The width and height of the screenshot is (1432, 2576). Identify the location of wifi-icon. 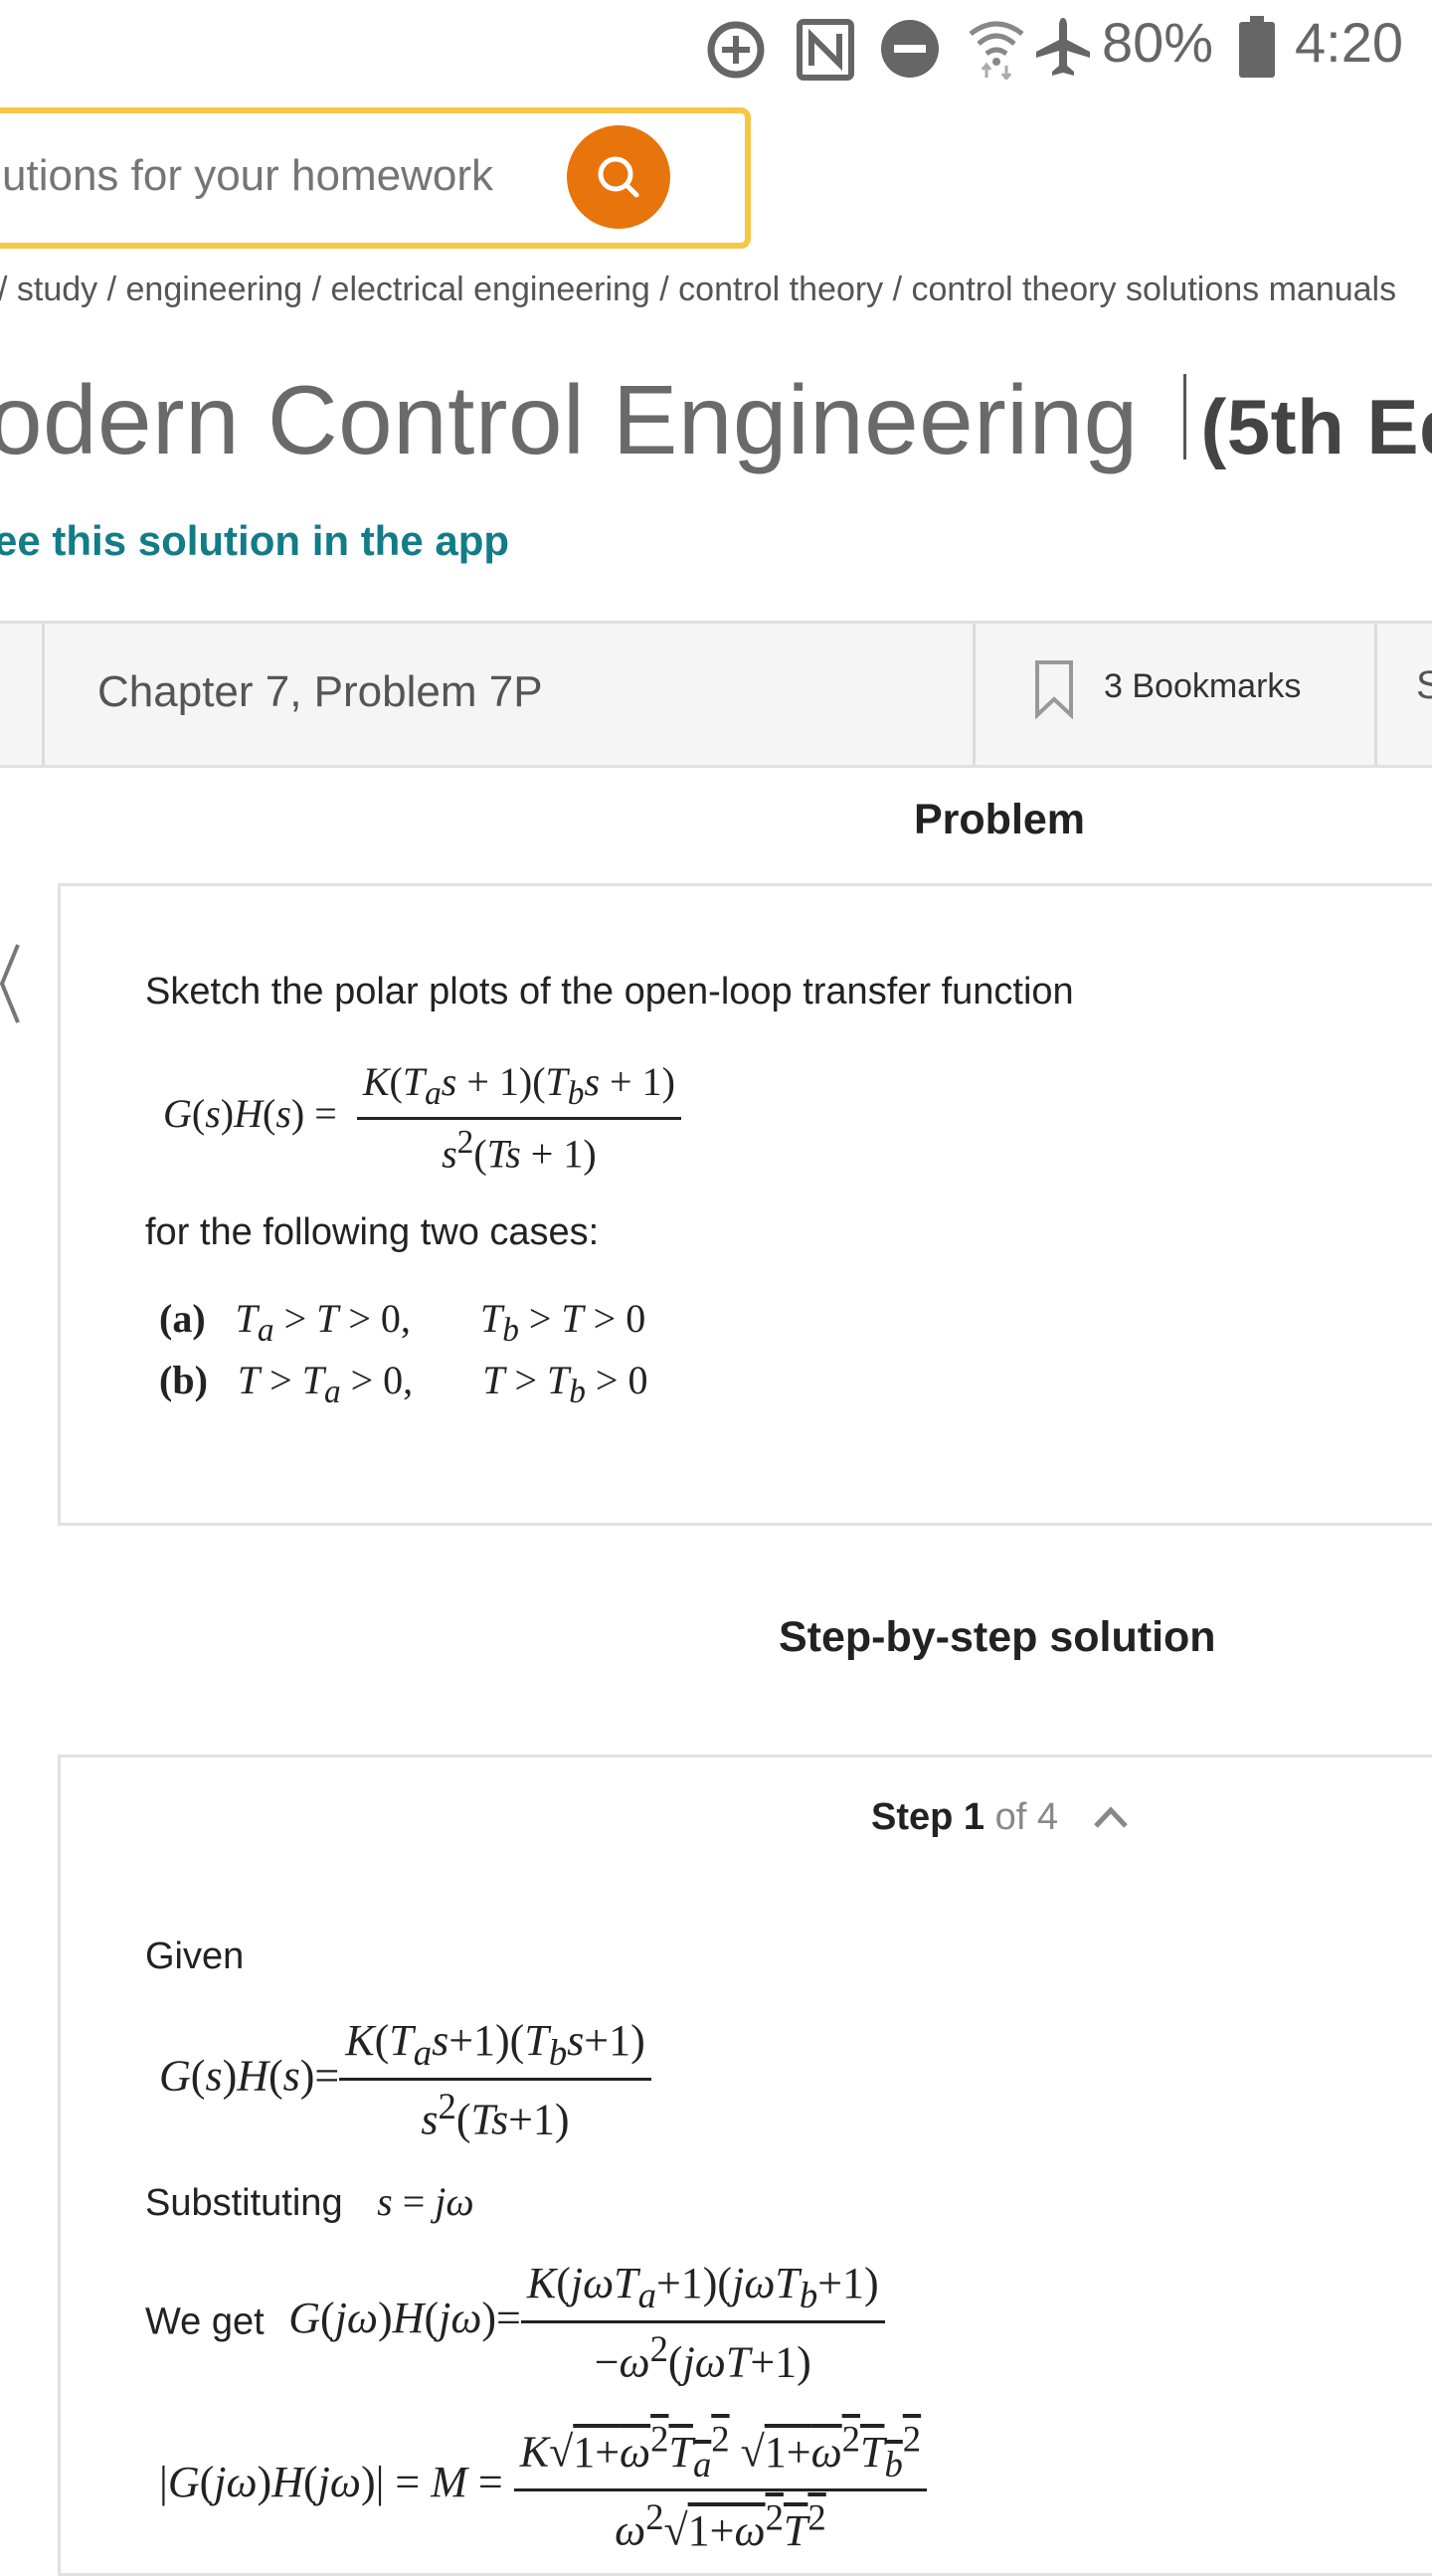
(997, 50).